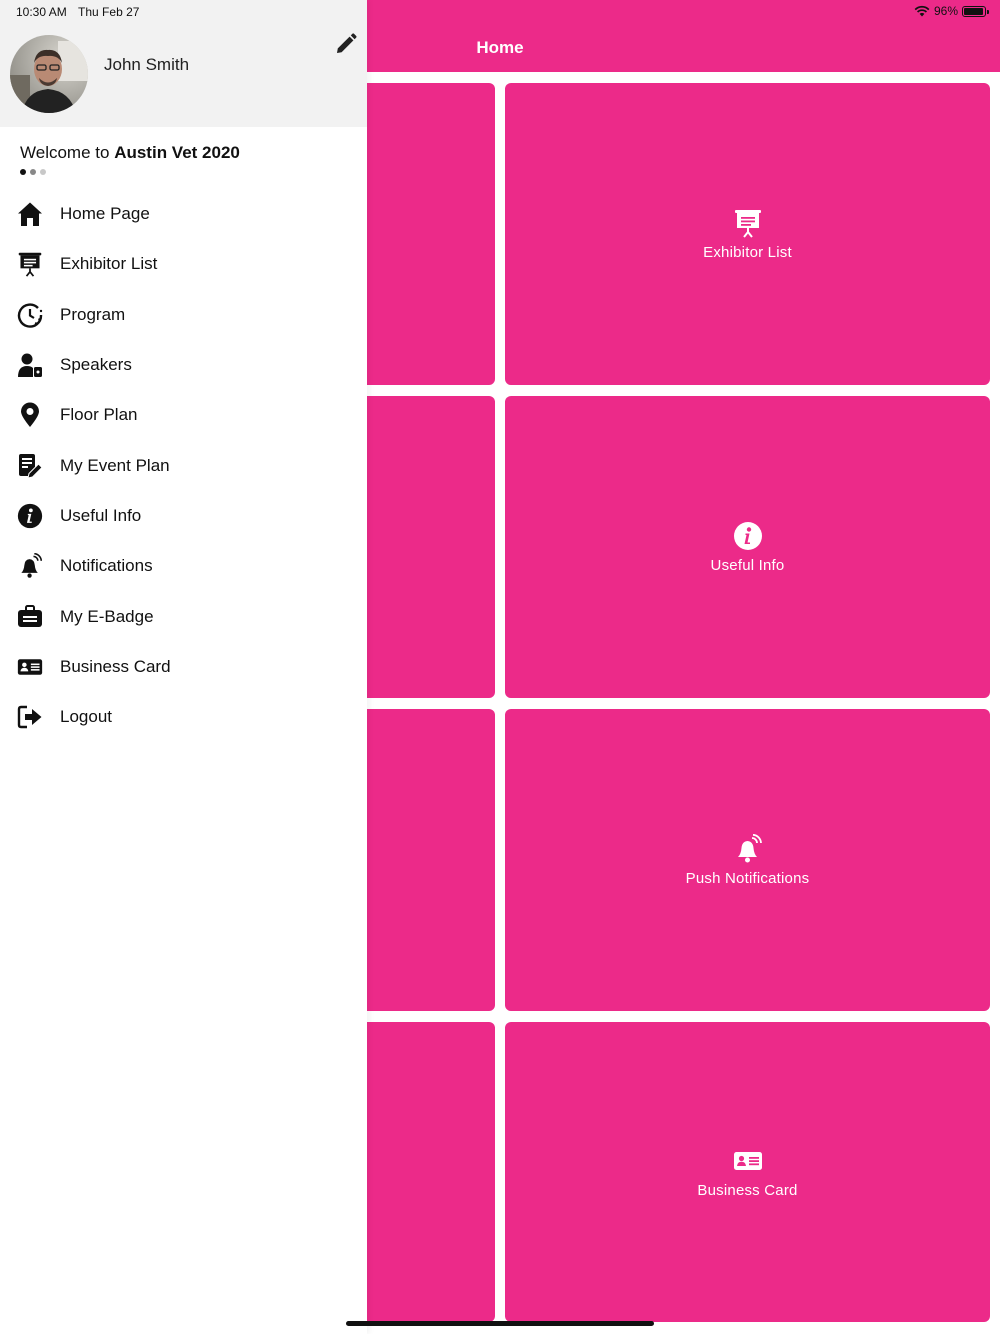  I want to click on page-title: Home, so click(500, 47).